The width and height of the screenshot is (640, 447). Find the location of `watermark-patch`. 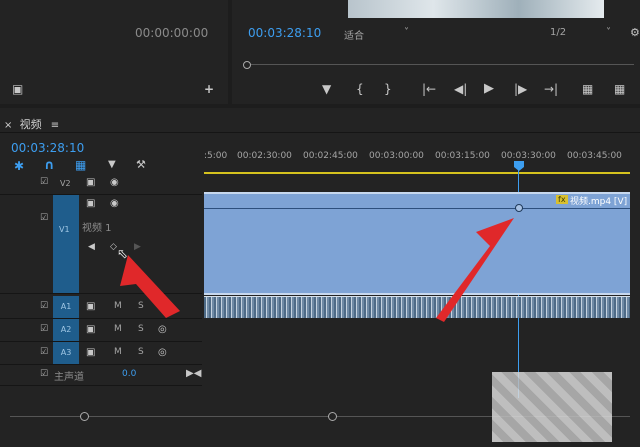

watermark-patch is located at coordinates (552, 407).